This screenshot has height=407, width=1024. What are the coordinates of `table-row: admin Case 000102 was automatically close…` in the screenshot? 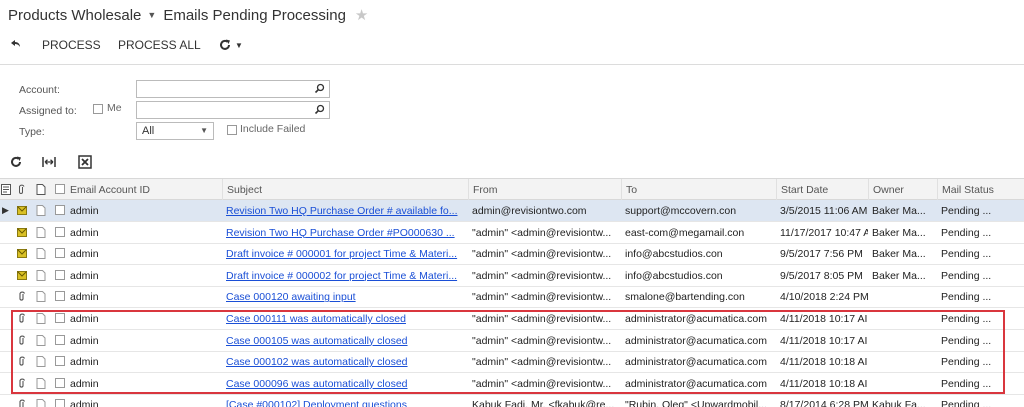 It's located at (512, 362).